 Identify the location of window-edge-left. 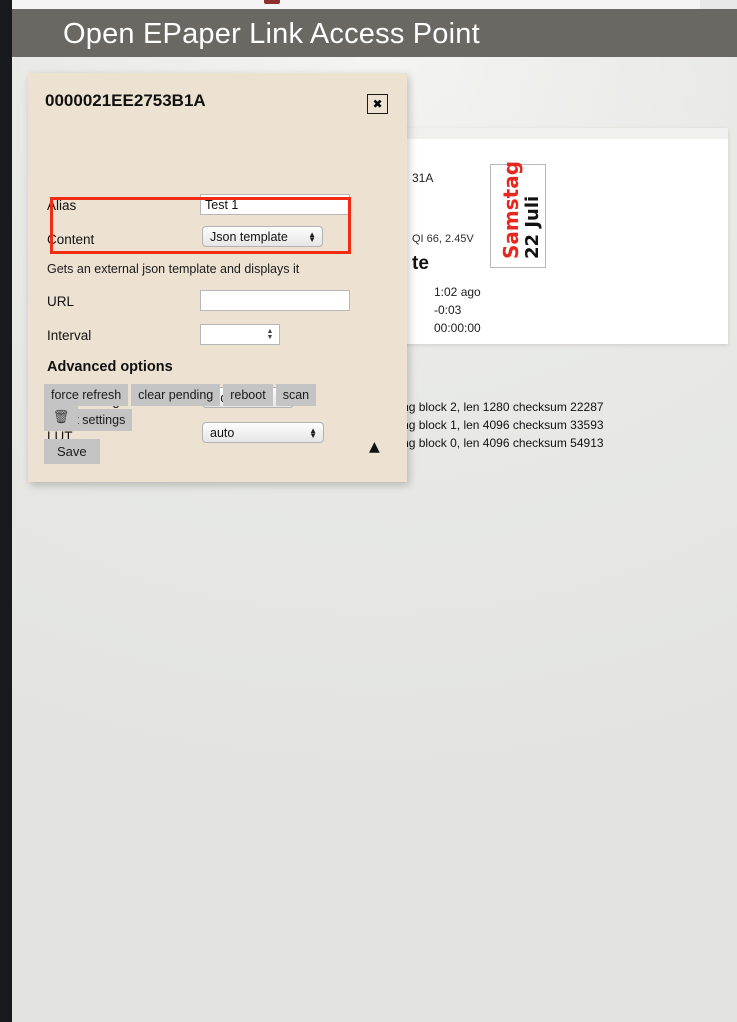
(6, 511).